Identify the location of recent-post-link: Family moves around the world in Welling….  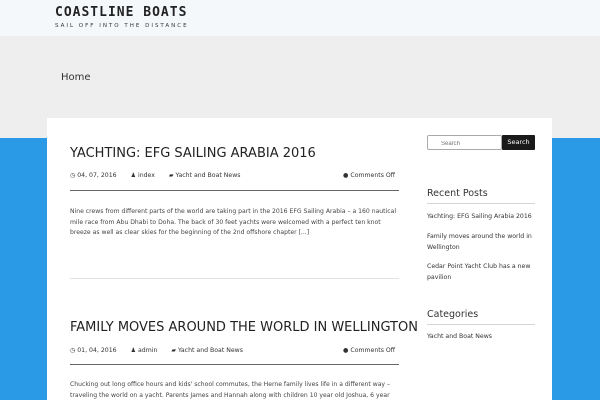
(480, 242).